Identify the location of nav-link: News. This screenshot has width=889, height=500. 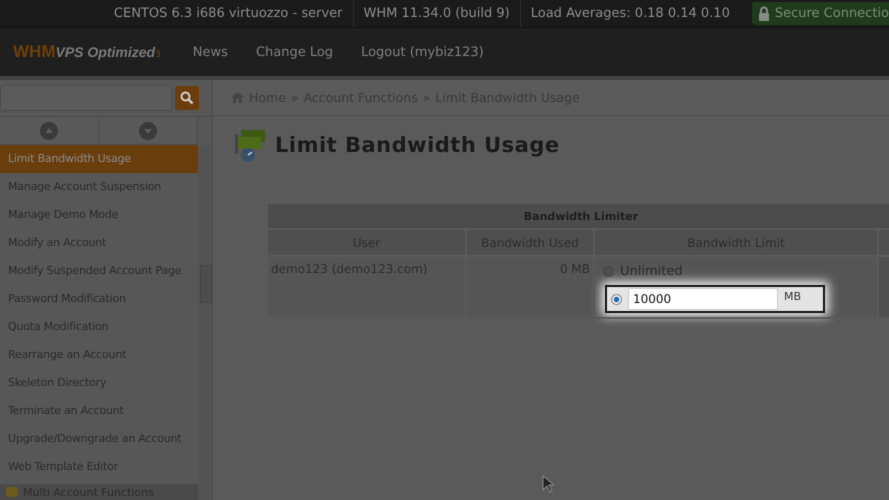
(210, 52).